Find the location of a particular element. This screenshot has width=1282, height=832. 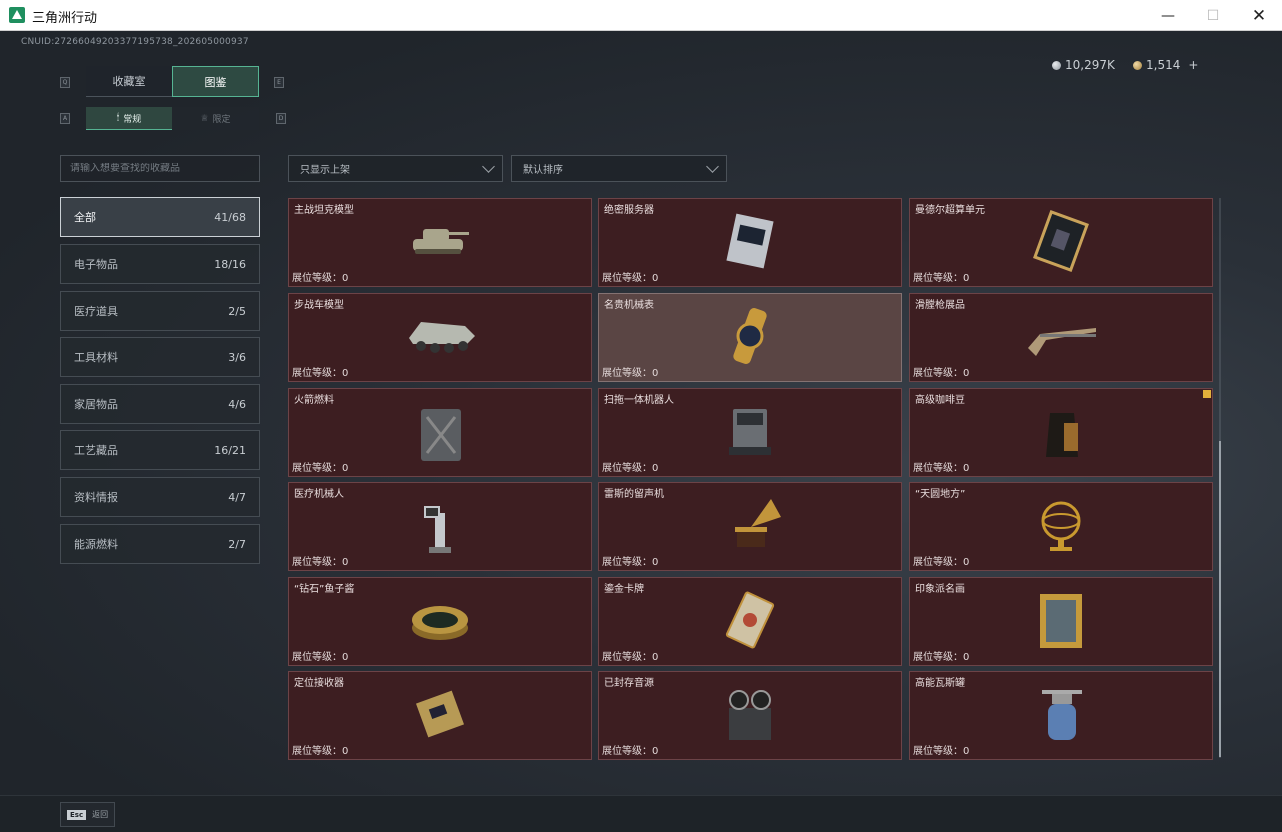

back-button: Esc 返回 is located at coordinates (87, 814).